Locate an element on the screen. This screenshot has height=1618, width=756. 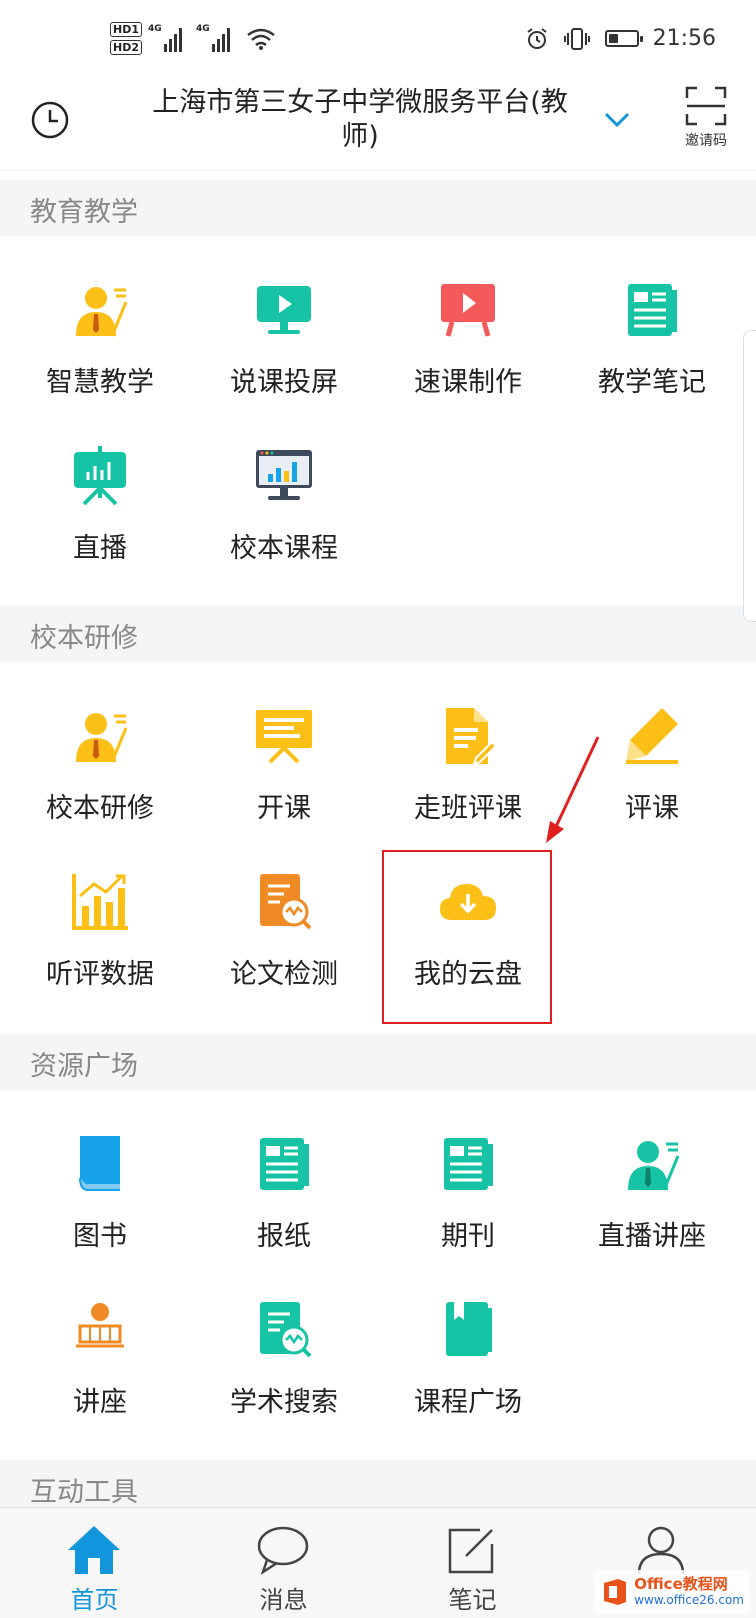
grid-item-live: 直播 is located at coordinates (100, 502).